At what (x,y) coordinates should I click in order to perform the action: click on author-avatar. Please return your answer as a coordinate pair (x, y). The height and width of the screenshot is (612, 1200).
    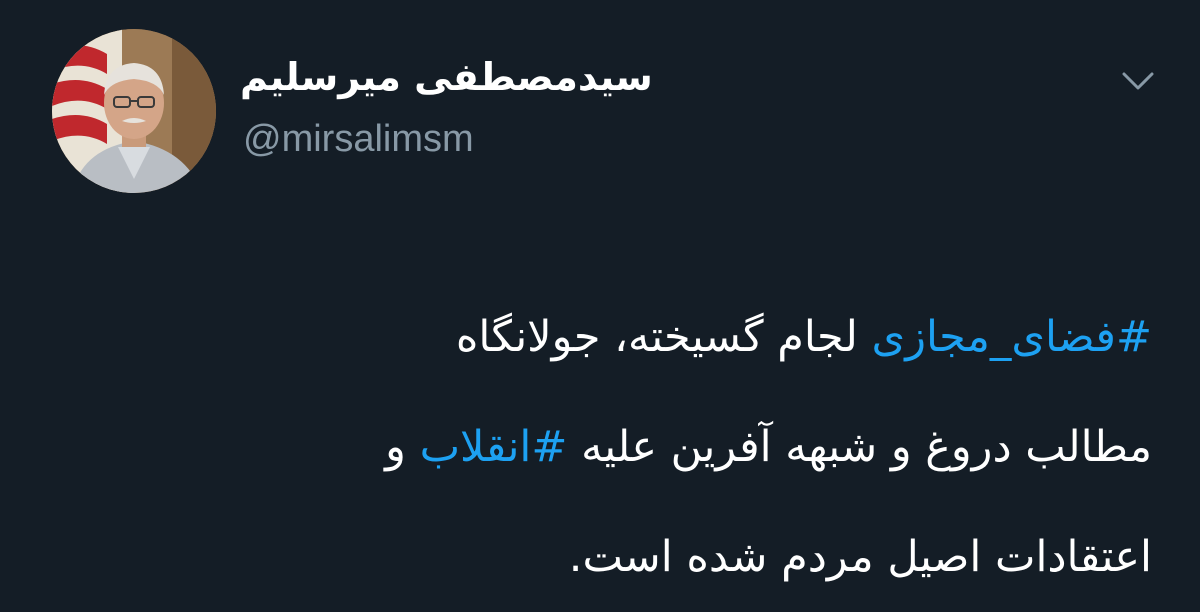
    Looking at the image, I should click on (134, 111).